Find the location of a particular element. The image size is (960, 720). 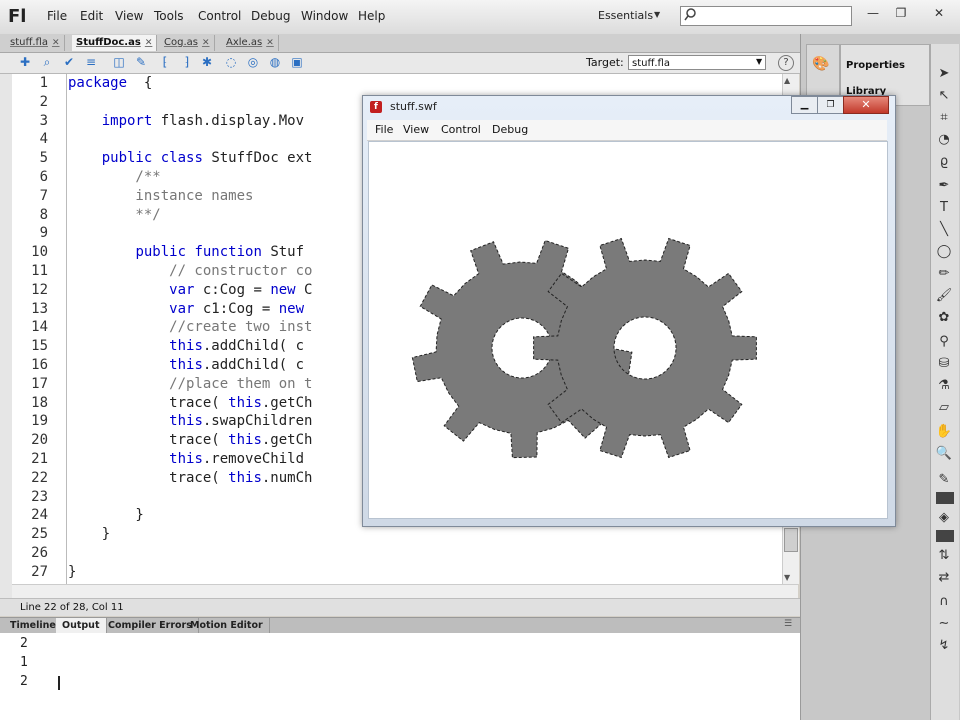

tab-axle-as: Axle.as ✕ is located at coordinates (250, 43).